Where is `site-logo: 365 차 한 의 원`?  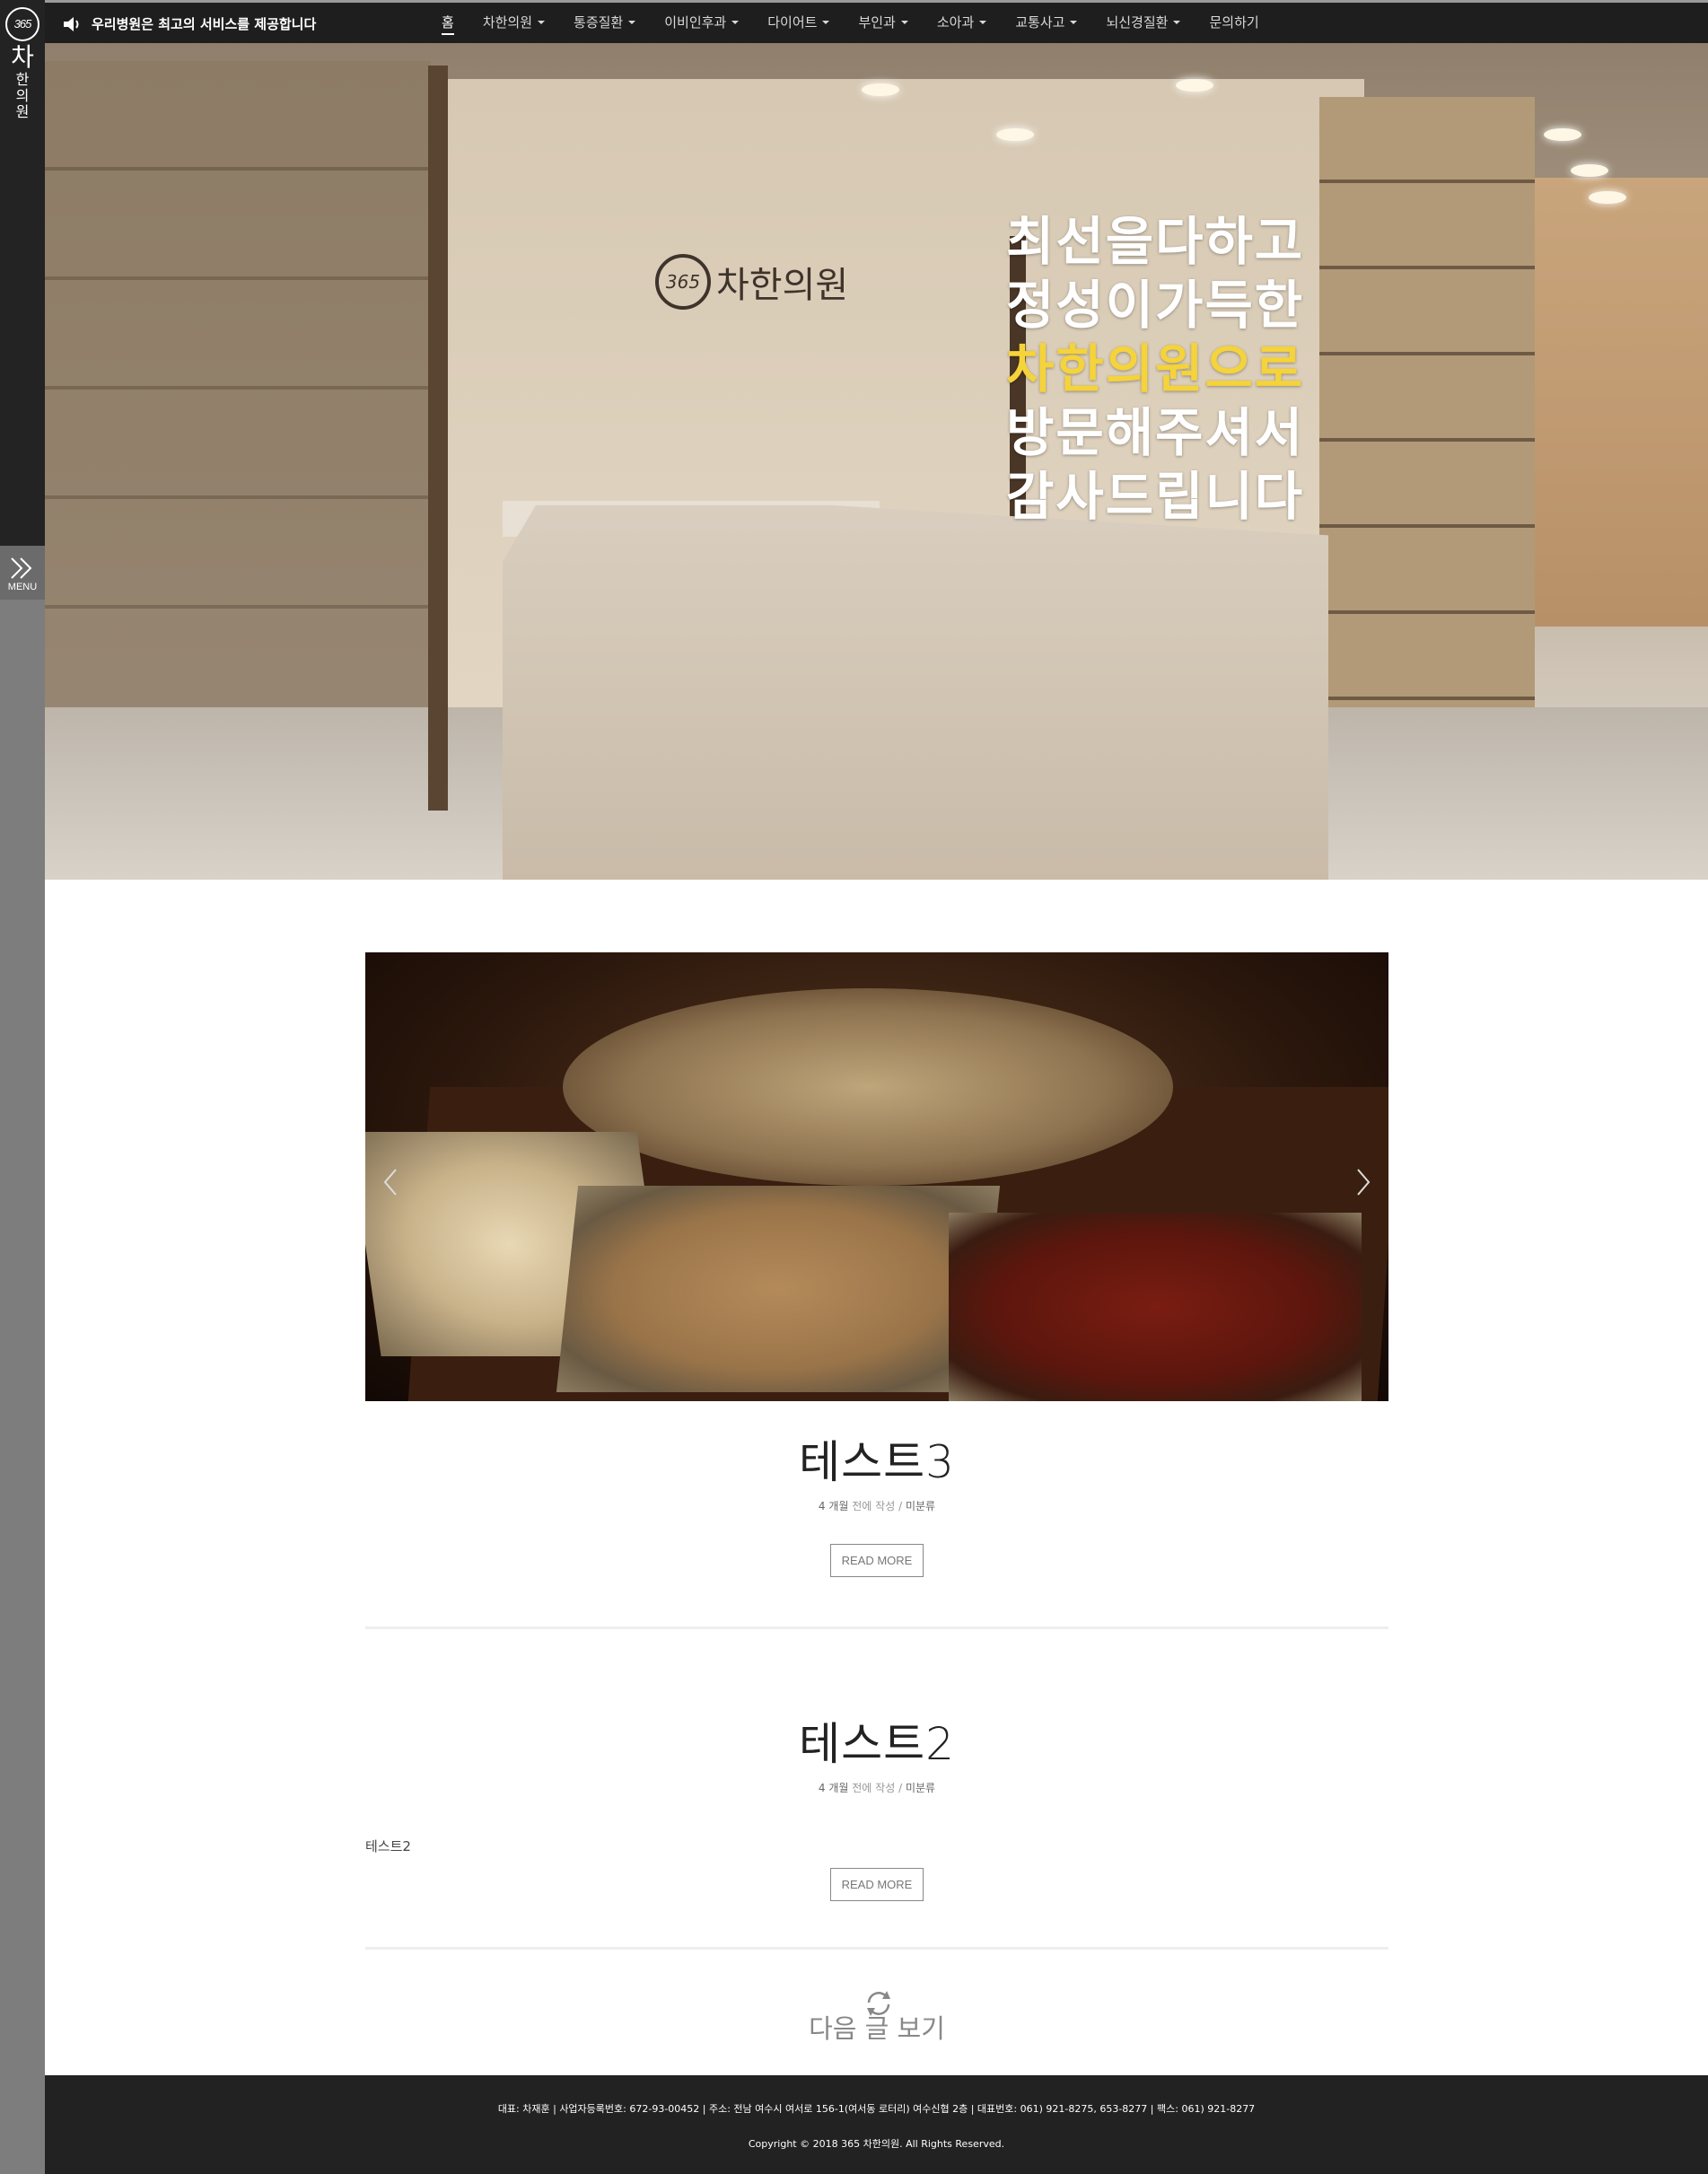
site-logo: 365 차 한 의 원 is located at coordinates (22, 64).